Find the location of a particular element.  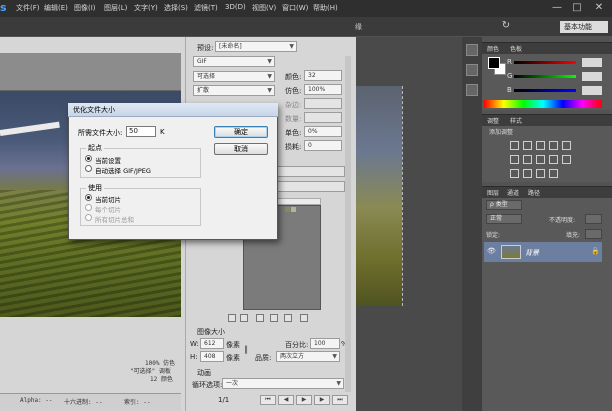

menu-window: 窗口(W) is located at coordinates (295, 8).